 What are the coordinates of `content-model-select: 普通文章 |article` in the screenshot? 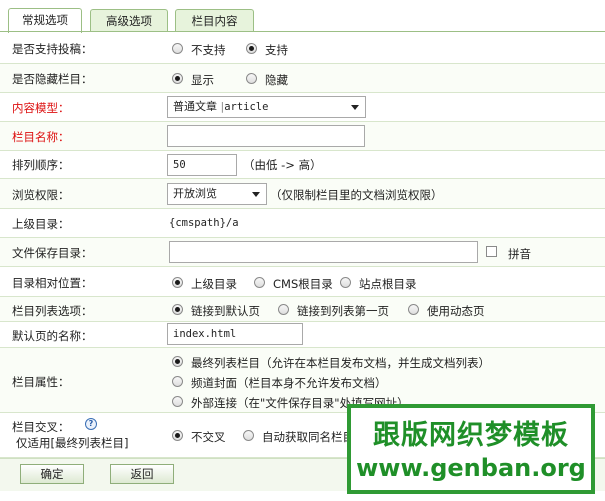 It's located at (266, 107).